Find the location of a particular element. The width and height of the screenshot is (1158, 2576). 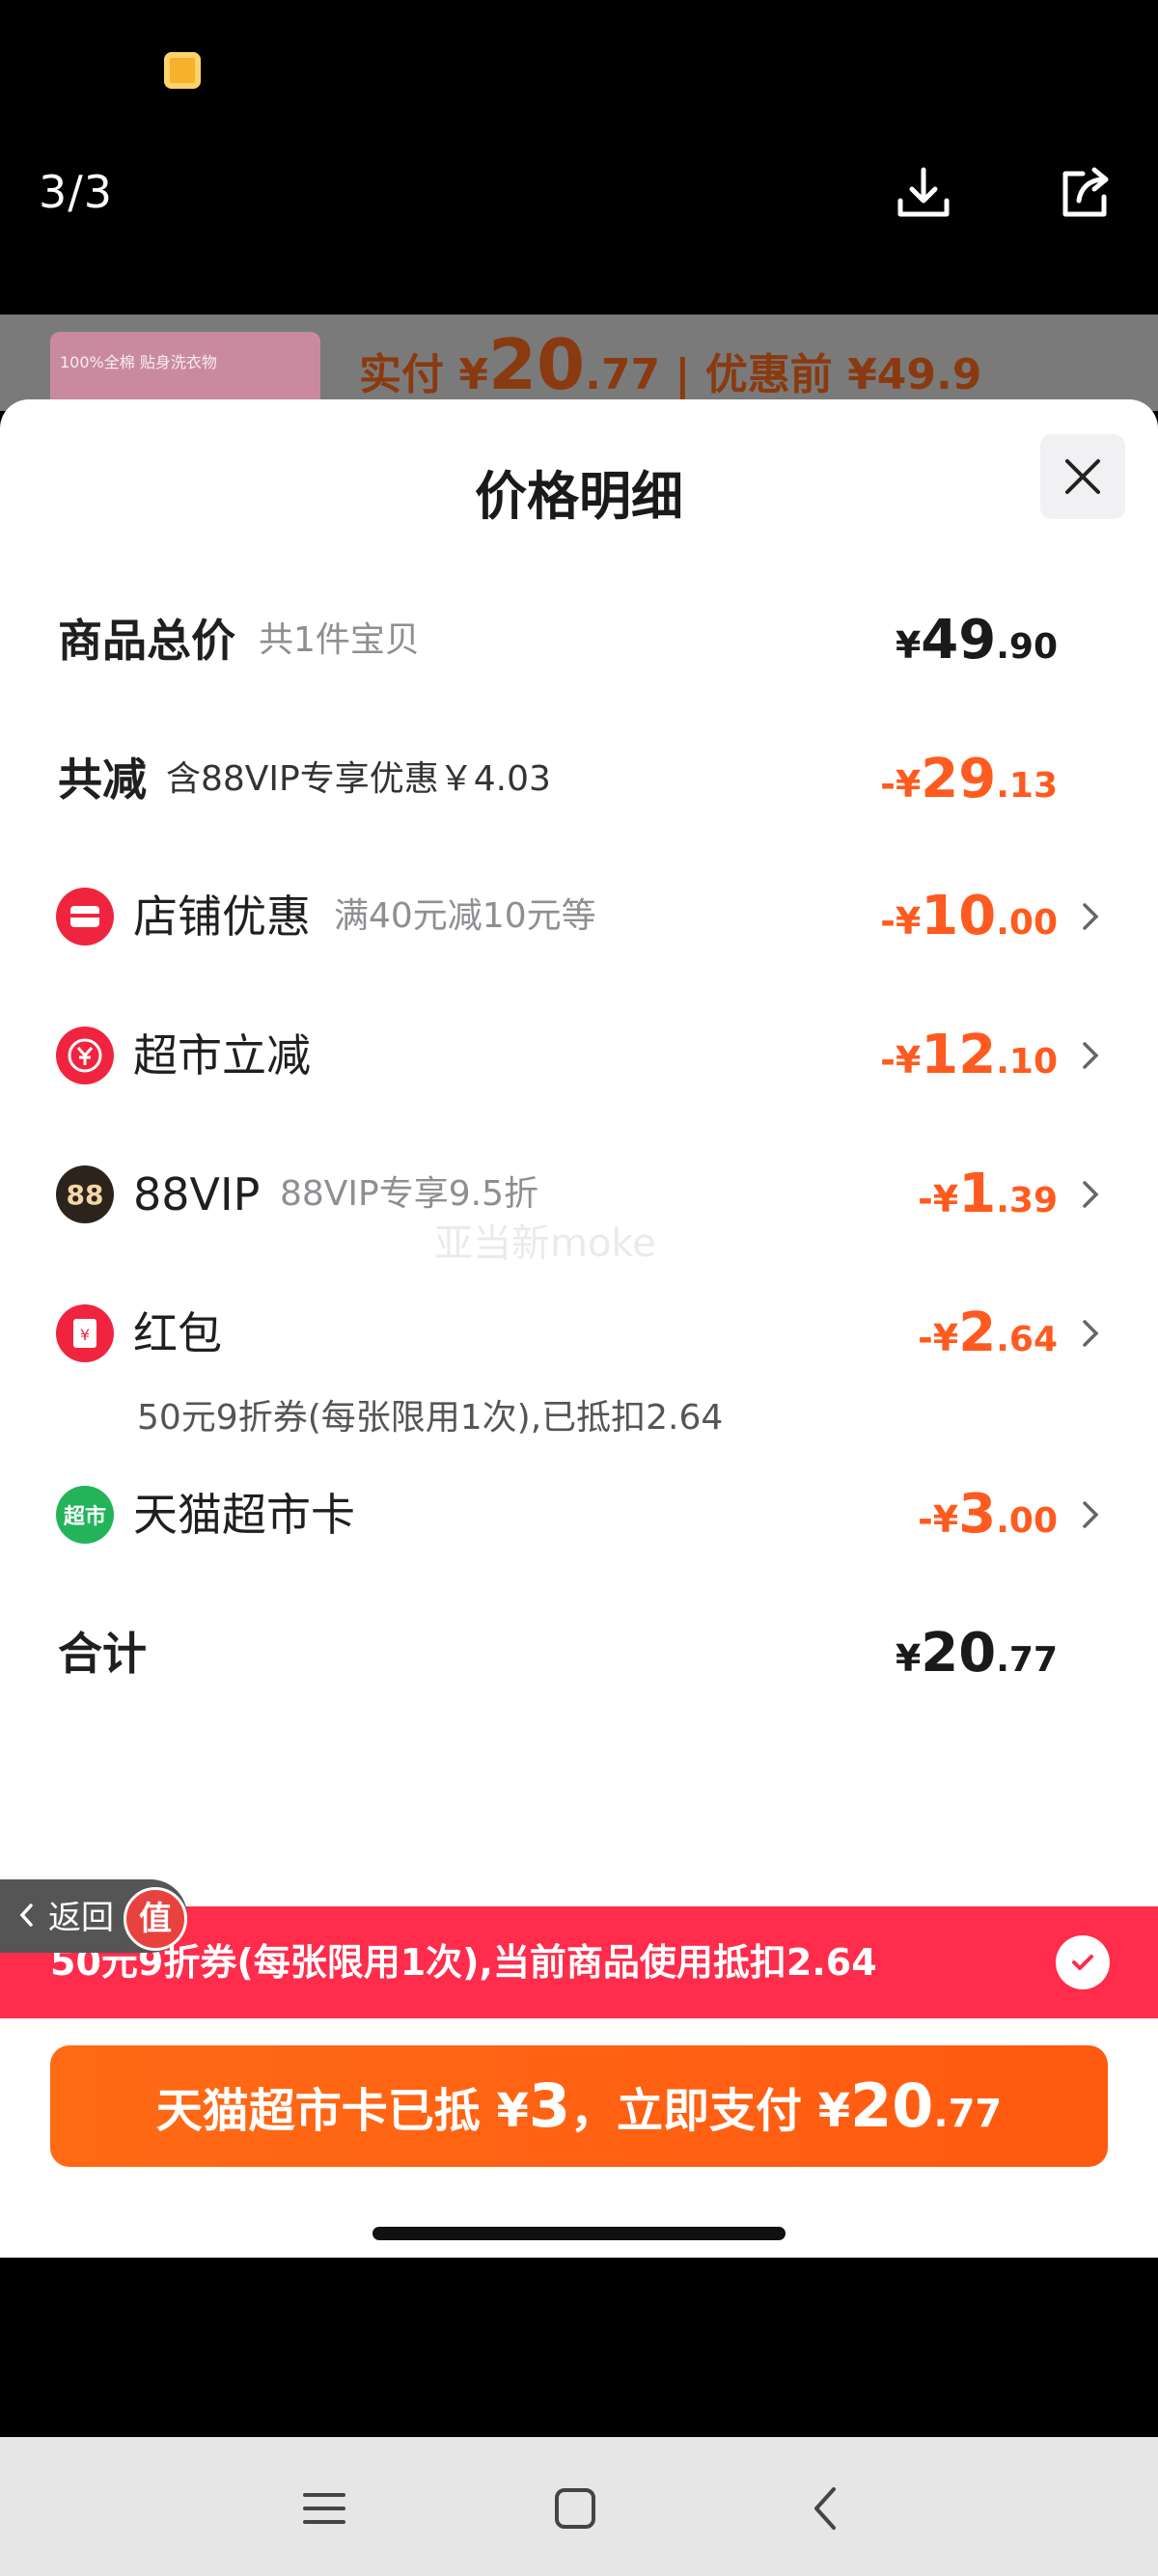

shop-icon is located at coordinates (85, 917).